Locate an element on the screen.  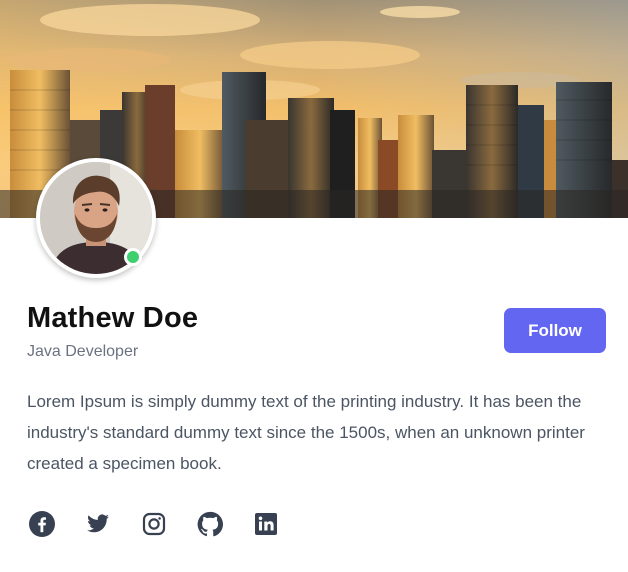
profile-name: Mathew Doe is located at coordinates (113, 318).